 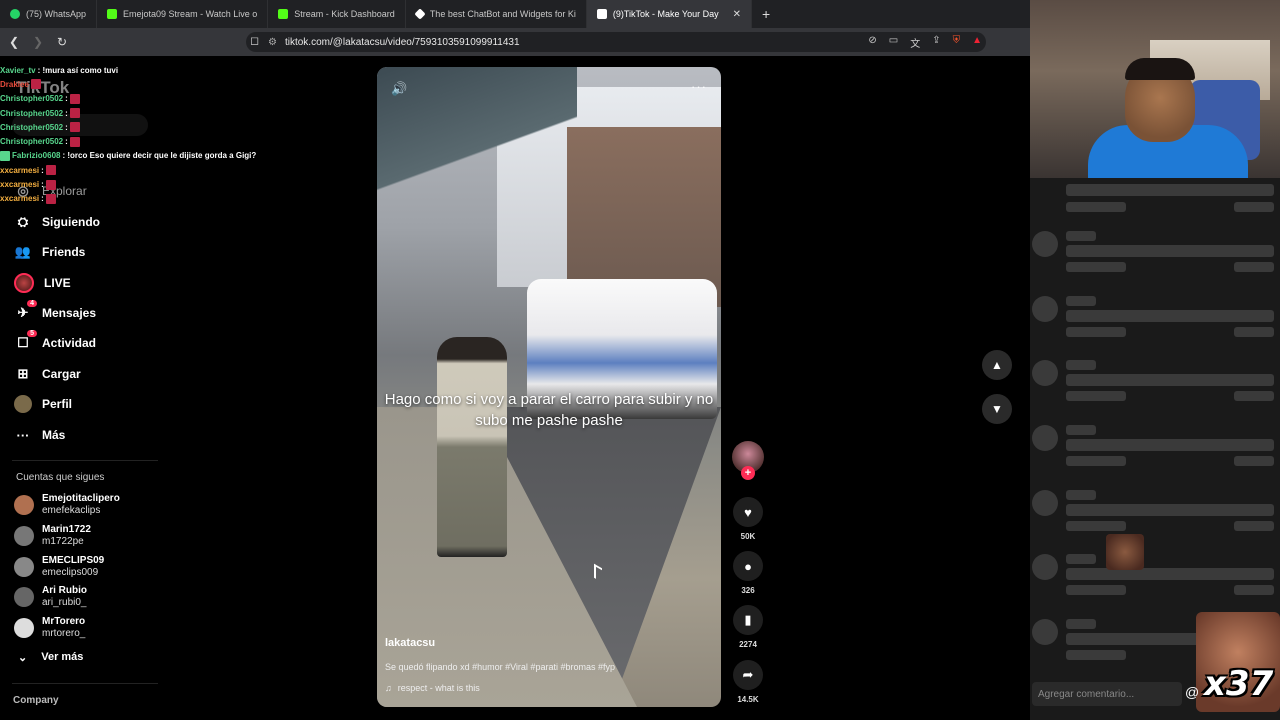 What do you see at coordinates (254, 40) in the screenshot?
I see `bookmark-icon: ◻` at bounding box center [254, 40].